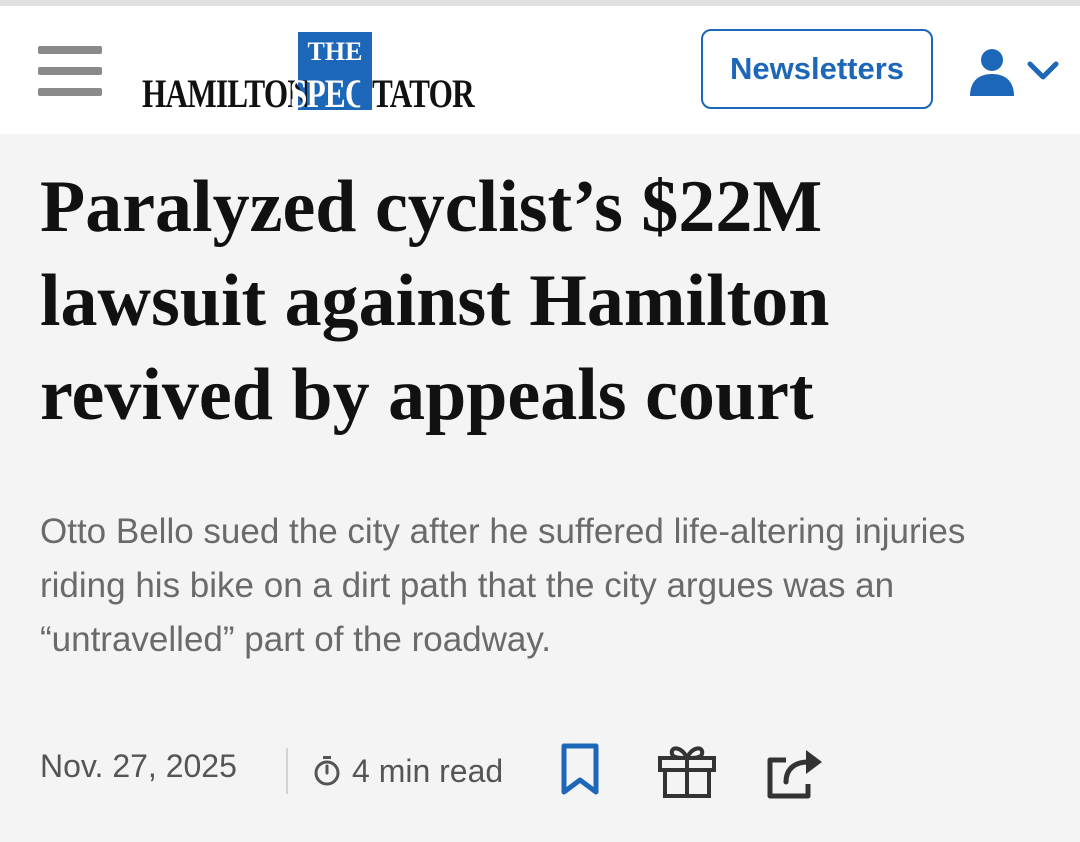 Image resolution: width=1080 pixels, height=842 pixels. I want to click on hamburger-menu-icon, so click(70, 71).